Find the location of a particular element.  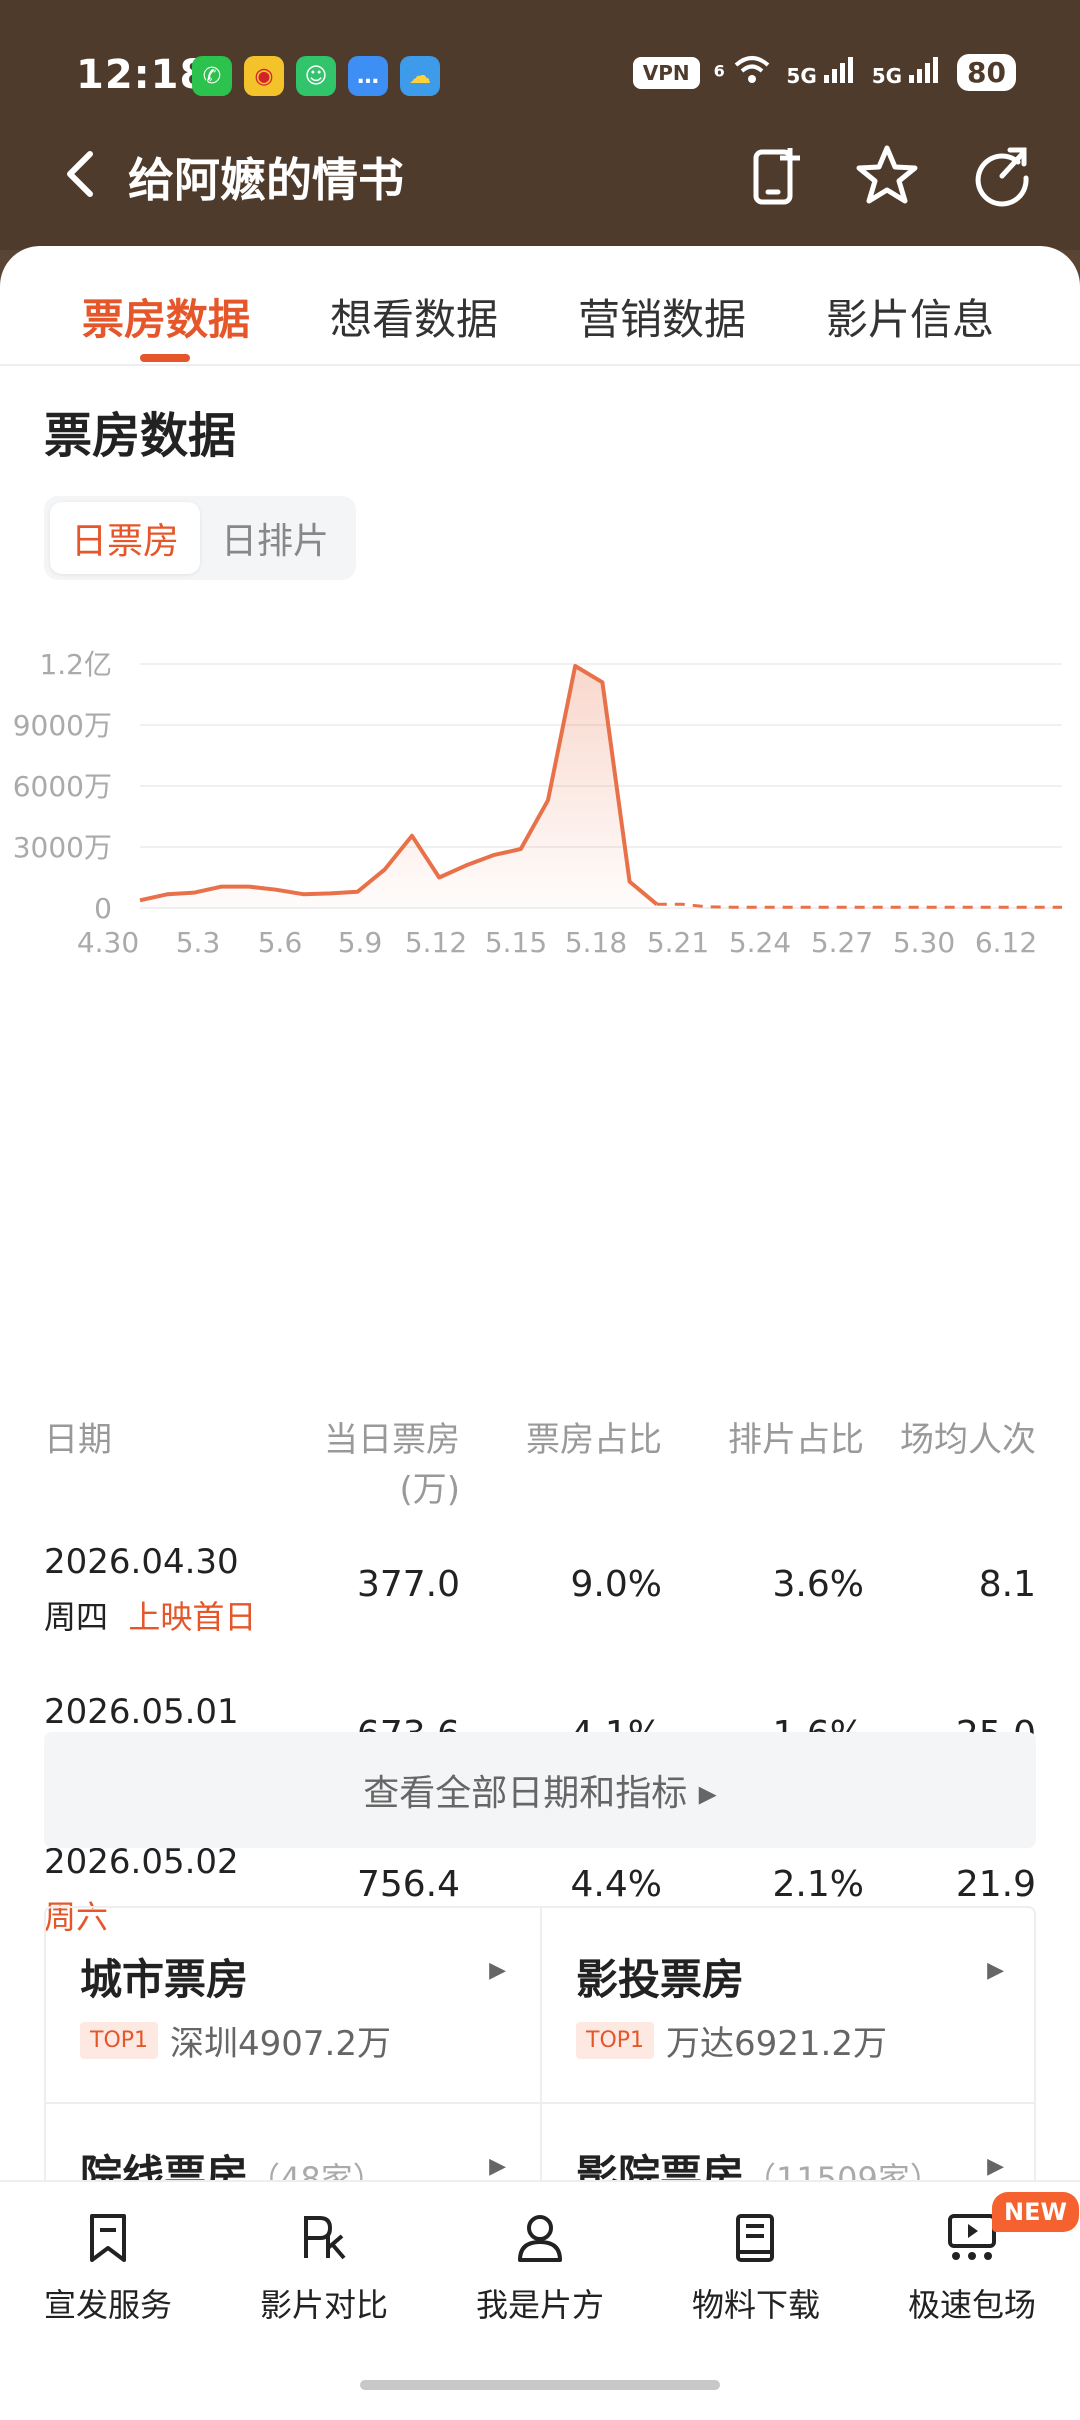

new-badge: NEW is located at coordinates (1035, 2212).